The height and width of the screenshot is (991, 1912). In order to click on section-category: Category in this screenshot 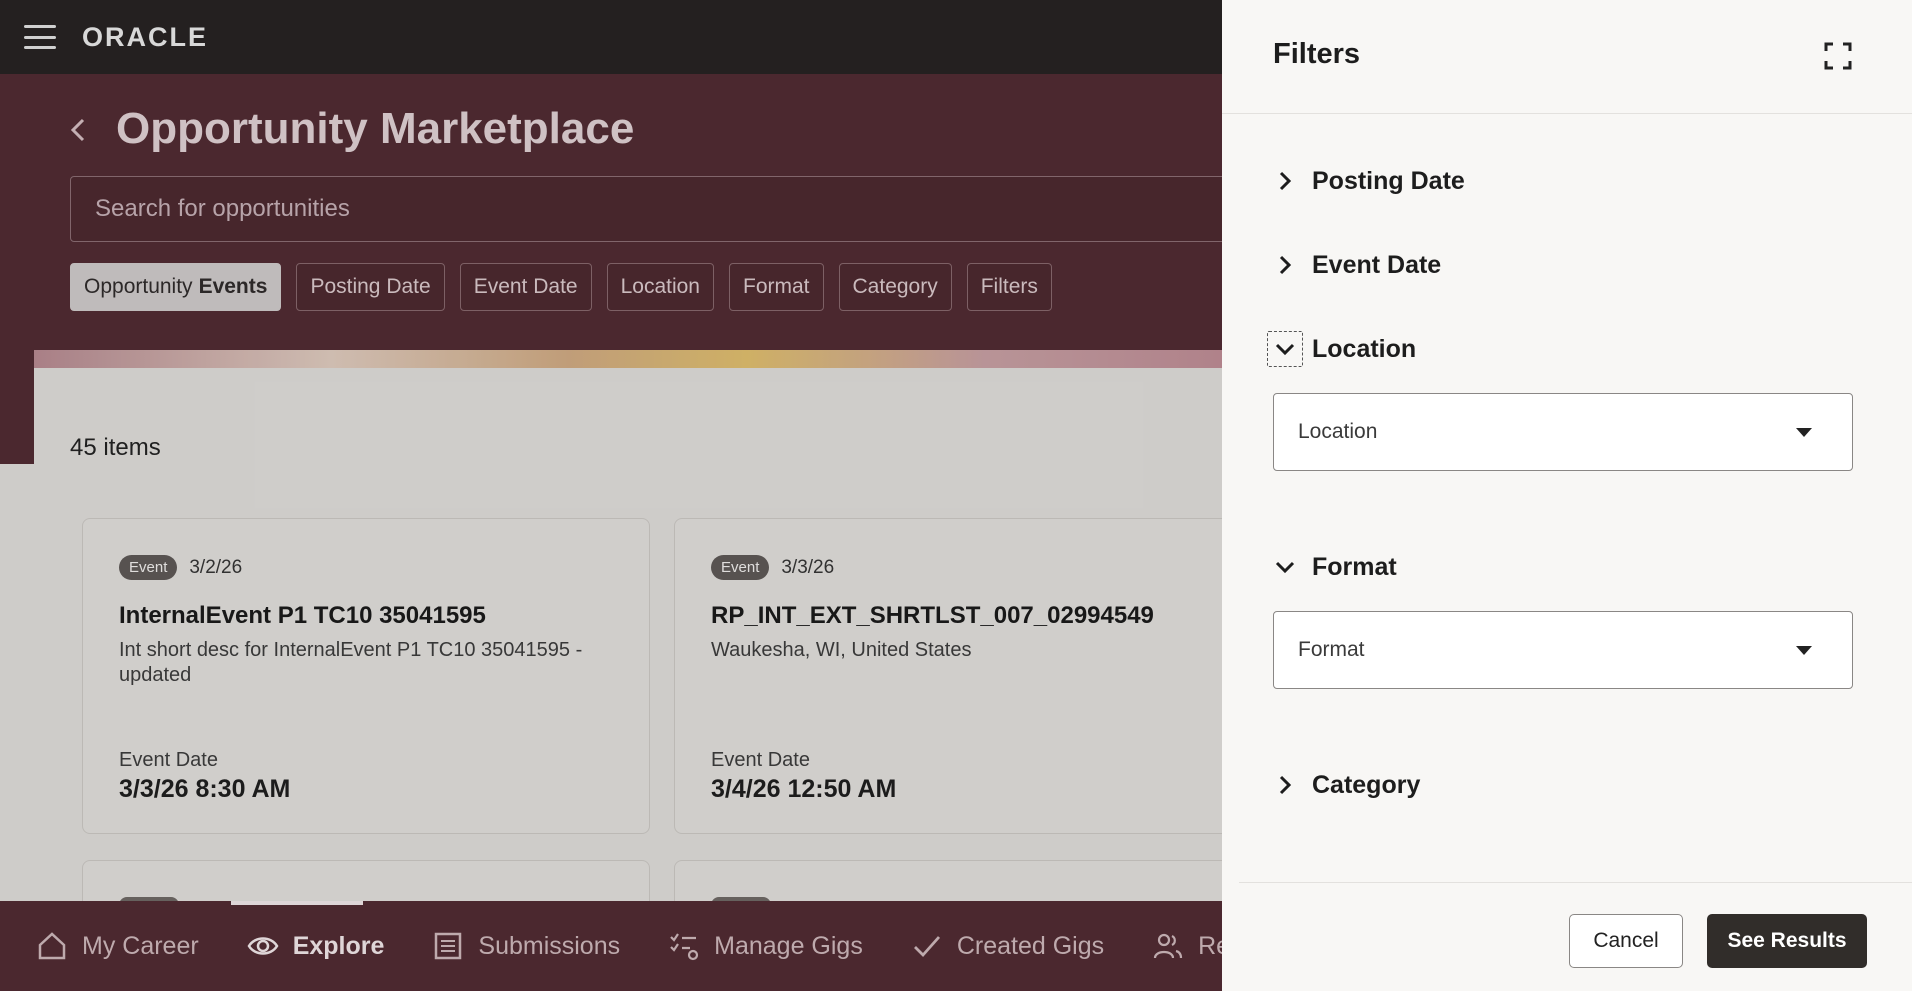, I will do `click(1343, 785)`.